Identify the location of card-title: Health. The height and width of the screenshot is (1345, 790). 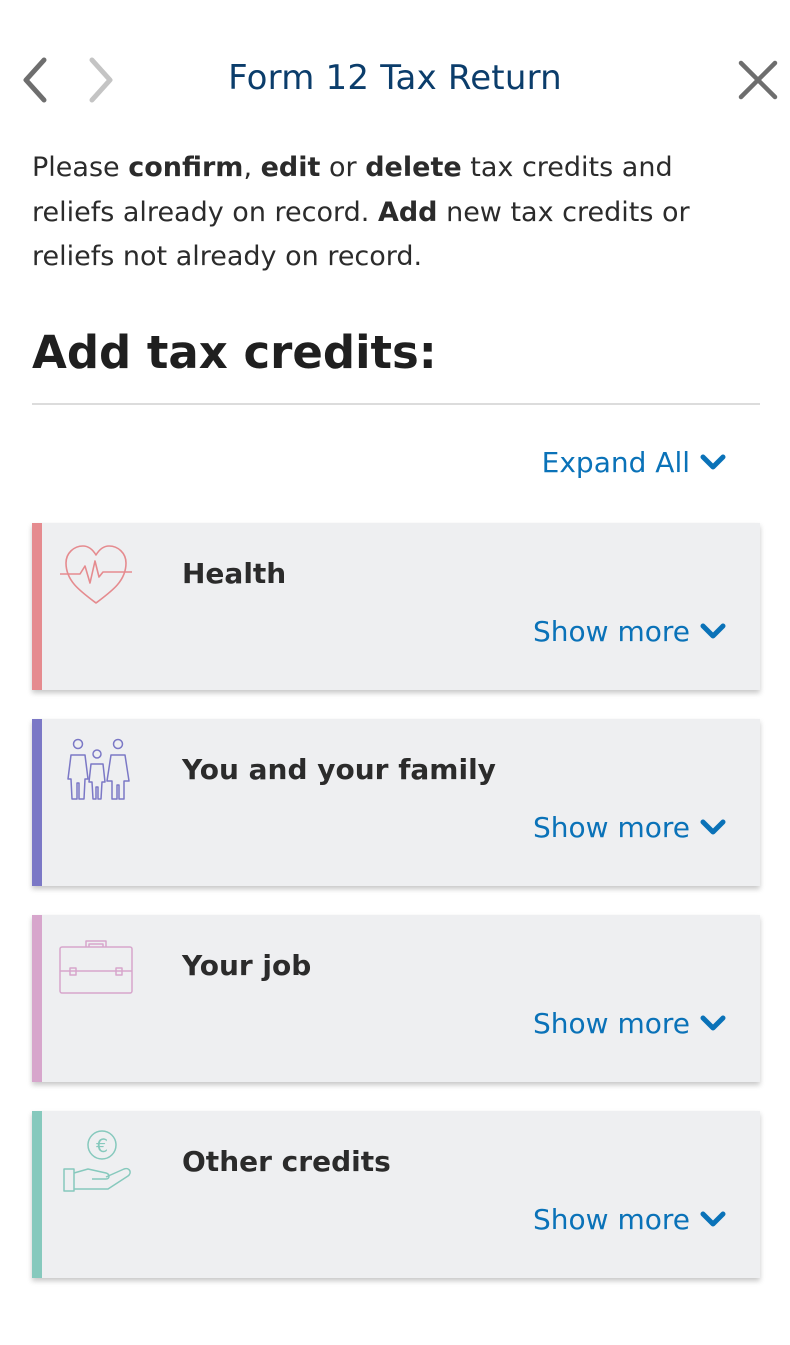
(234, 573).